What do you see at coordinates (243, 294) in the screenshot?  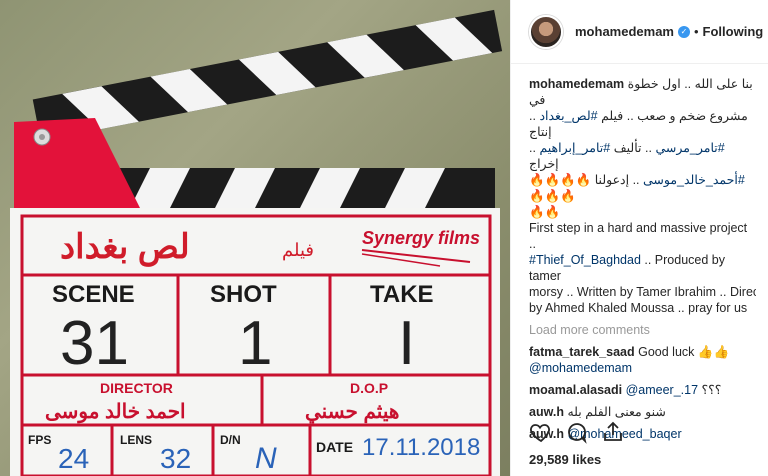 I see `shot-label: SHOT` at bounding box center [243, 294].